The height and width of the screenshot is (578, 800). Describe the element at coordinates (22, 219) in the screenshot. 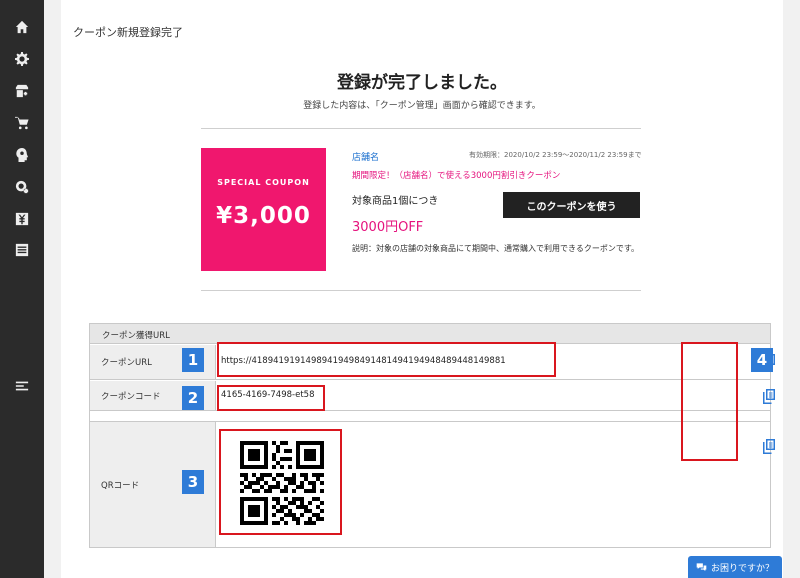

I see `yen-icon` at that location.